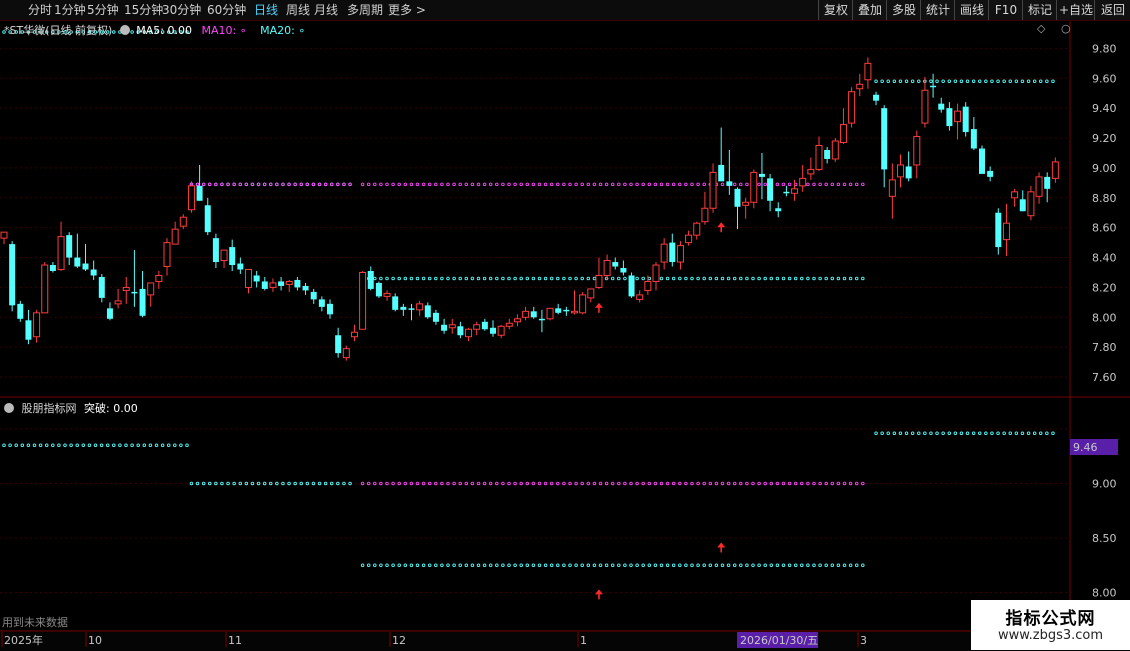 The image size is (1130, 651). Describe the element at coordinates (326, 10) in the screenshot. I see `period-tab-8: 月线` at that location.